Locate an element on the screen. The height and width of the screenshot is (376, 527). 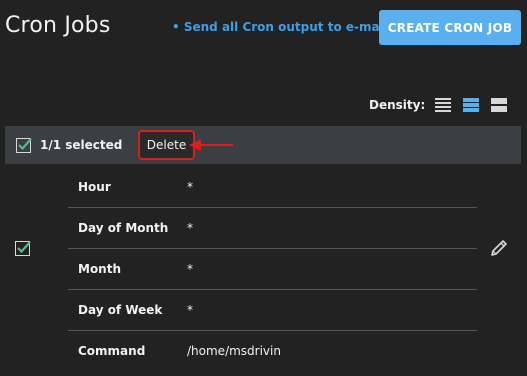
delete-button: Delete is located at coordinates (166, 145).